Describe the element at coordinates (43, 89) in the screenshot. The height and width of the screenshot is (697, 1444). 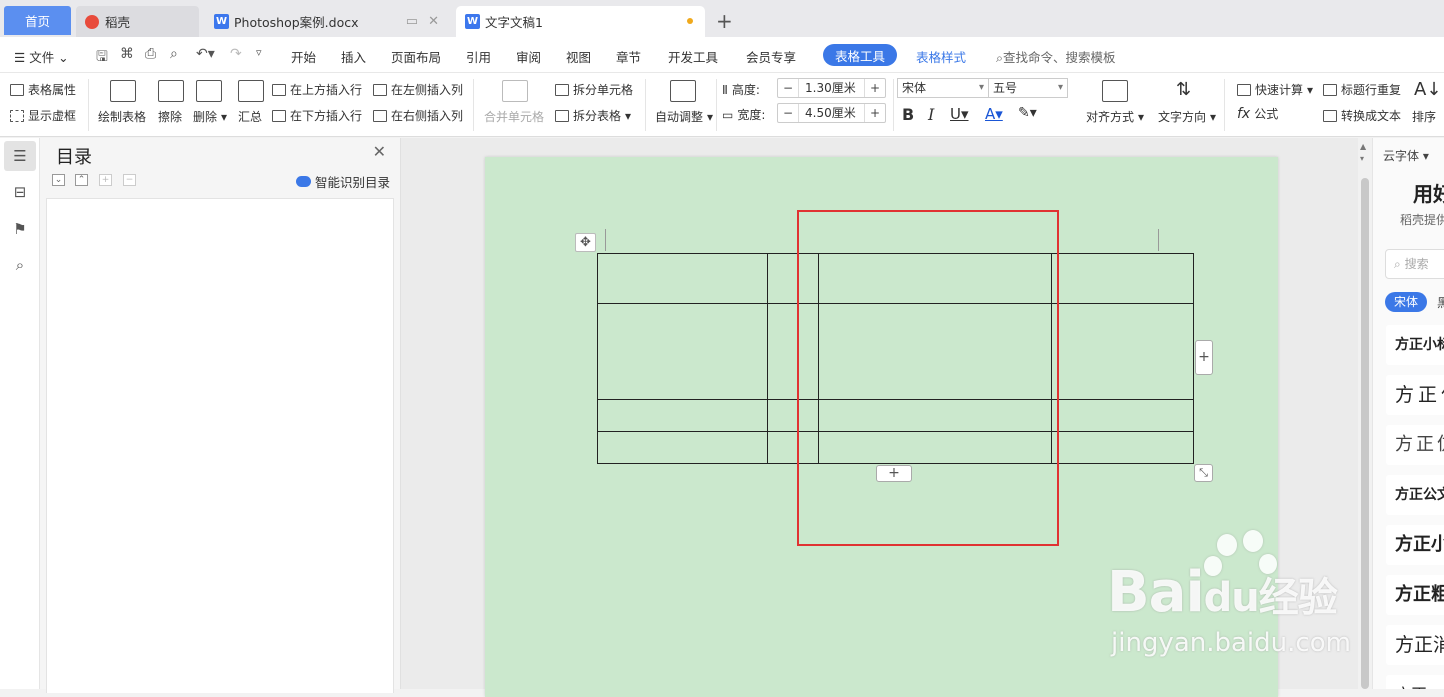
I see `table-props-button: 表格属性` at that location.